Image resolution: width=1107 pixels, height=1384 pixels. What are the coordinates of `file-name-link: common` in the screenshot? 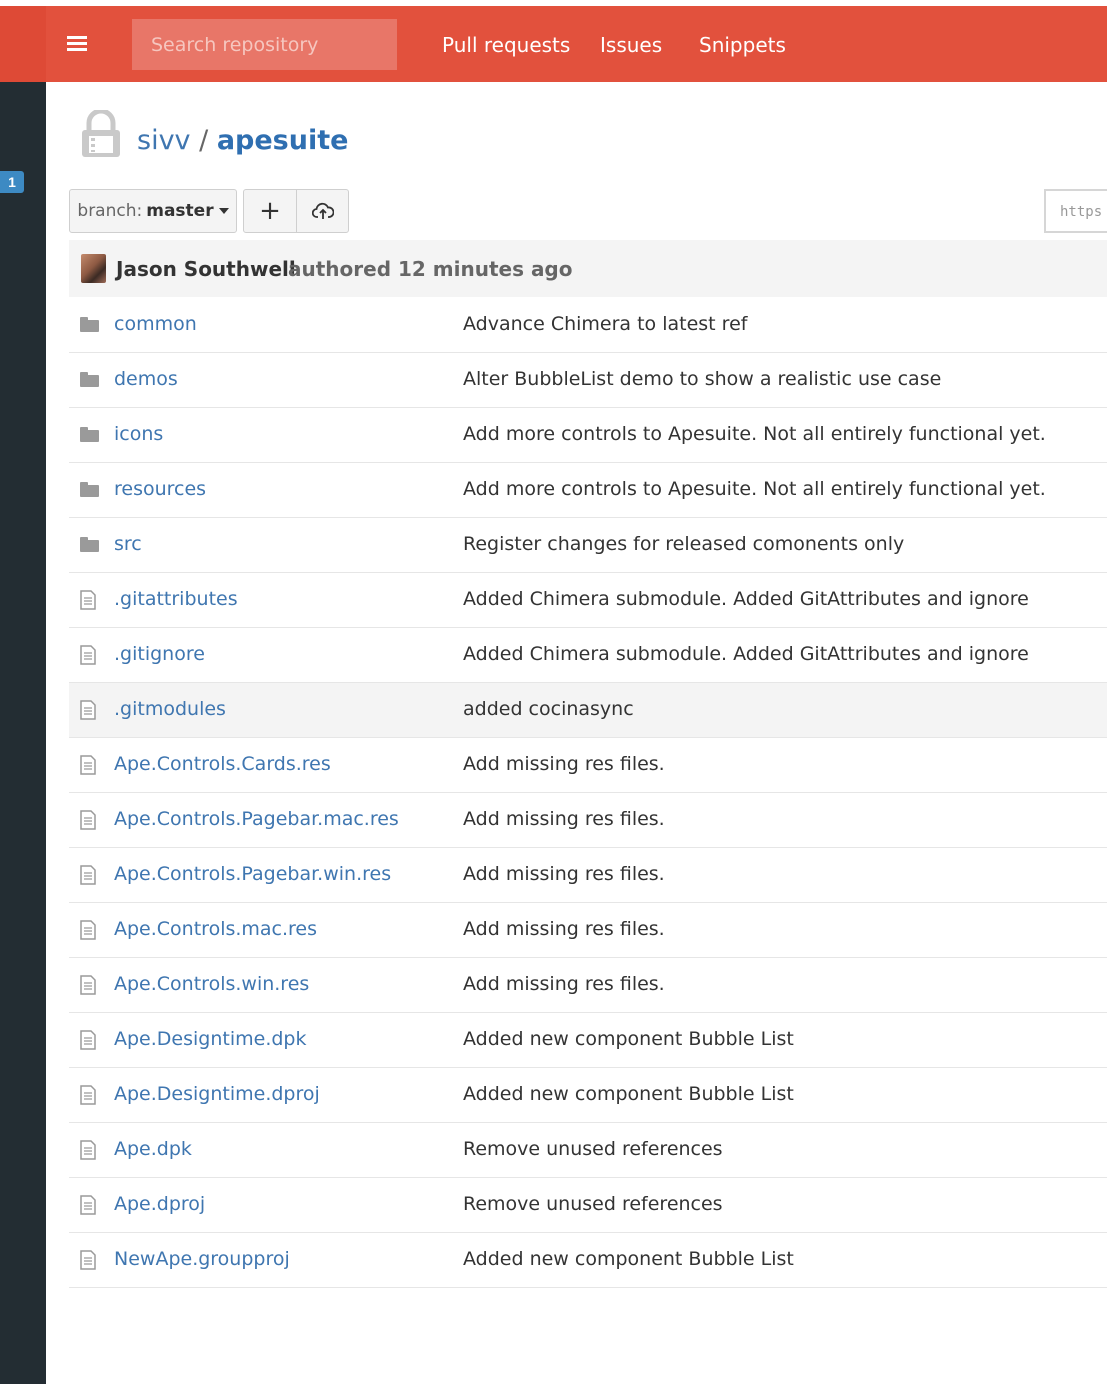 It's located at (155, 324).